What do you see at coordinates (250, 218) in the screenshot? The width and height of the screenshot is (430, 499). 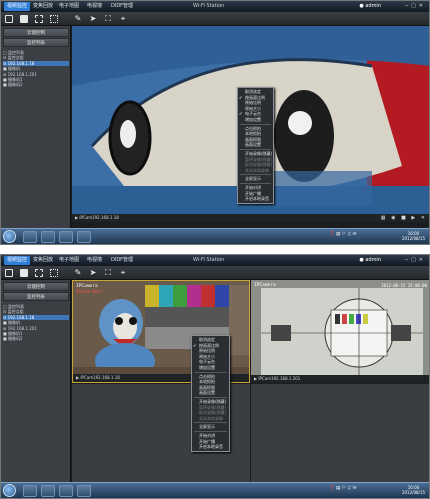 I see `video-status-bar: ▶ IPCam192.168.1.18` at bounding box center [250, 218].